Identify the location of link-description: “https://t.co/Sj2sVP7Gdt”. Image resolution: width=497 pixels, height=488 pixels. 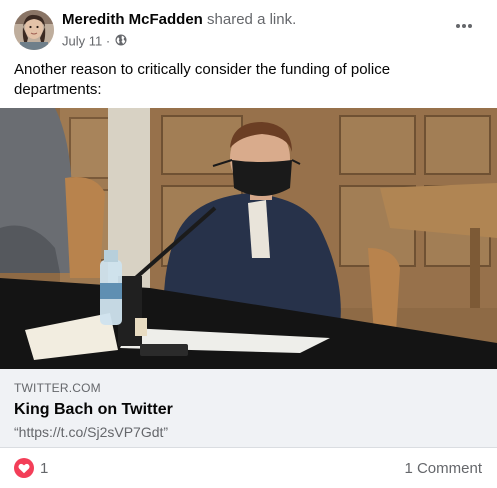
(91, 432).